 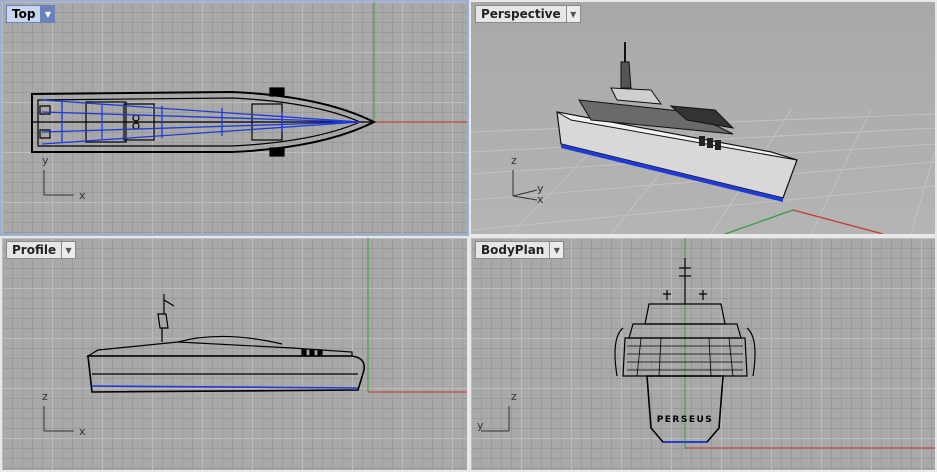 I want to click on viewport-title-top: Top ▼, so click(x=31, y=14).